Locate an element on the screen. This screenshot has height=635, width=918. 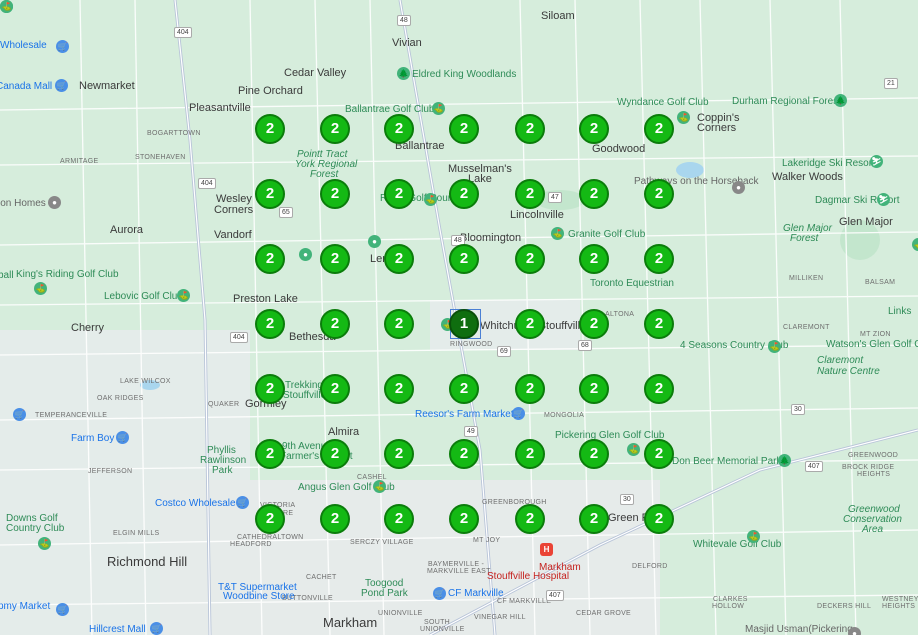
poi-label: Whitevale Golf Club is located at coordinates (737, 544).